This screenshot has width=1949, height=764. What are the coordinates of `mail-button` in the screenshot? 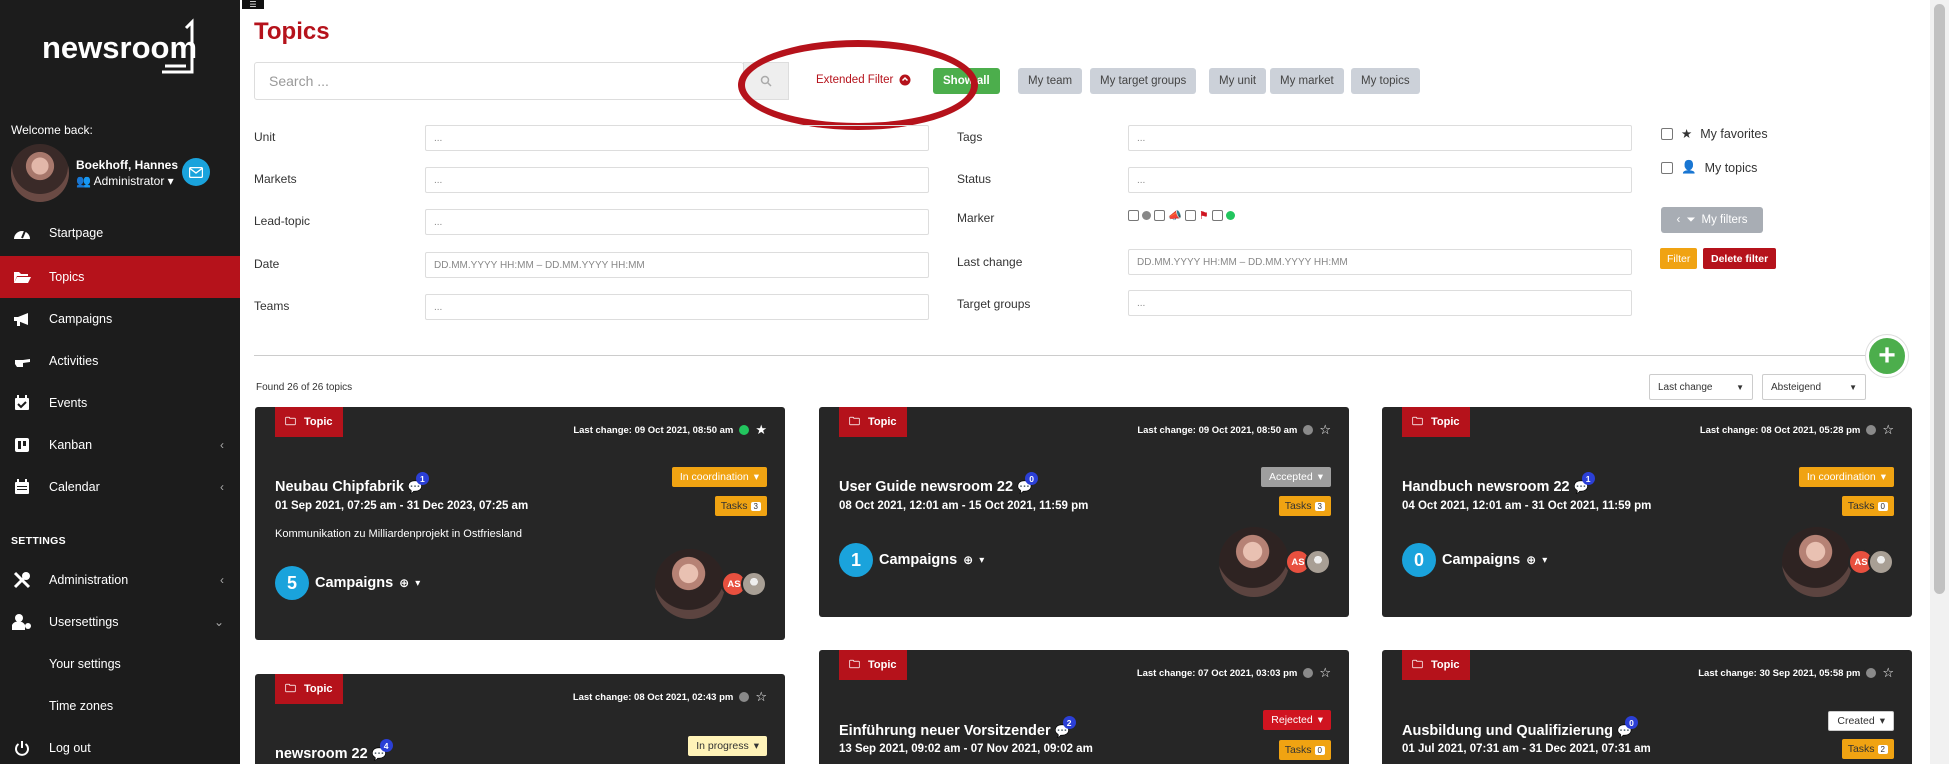 It's located at (196, 172).